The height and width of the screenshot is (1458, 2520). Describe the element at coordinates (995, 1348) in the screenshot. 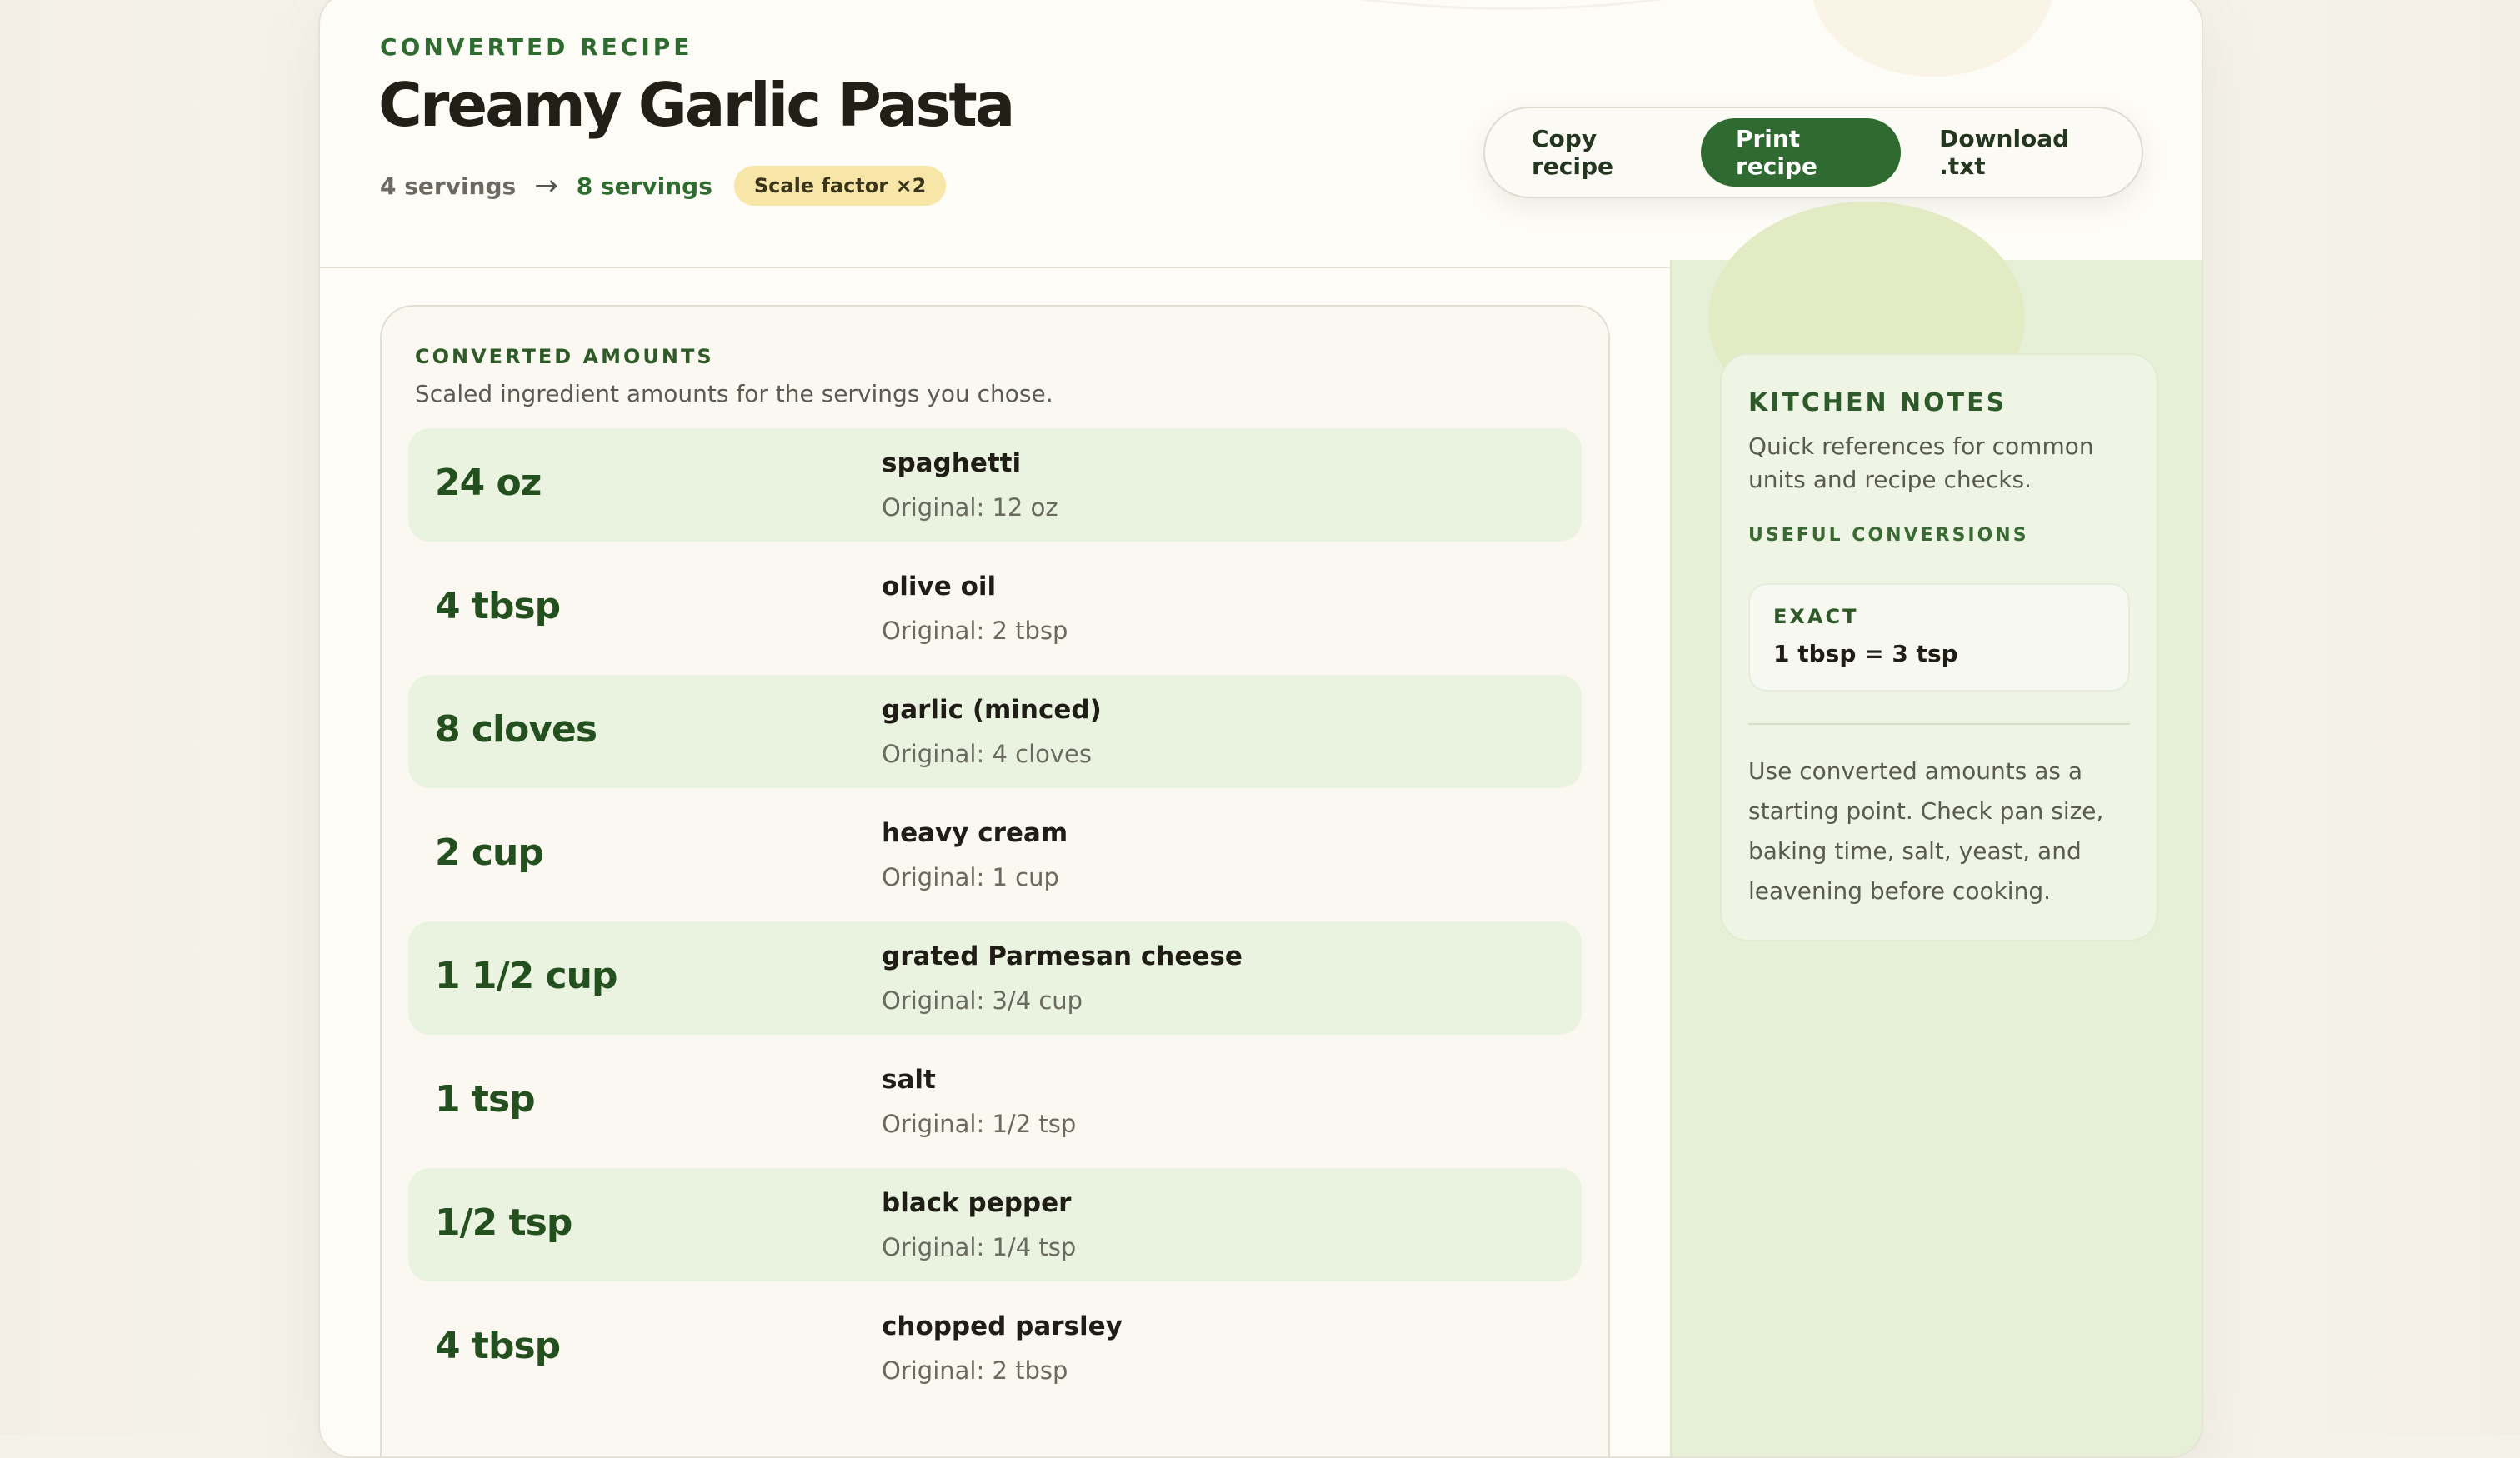

I see `ingredient-row: 4 tbsp chopped parsley Original: 2 tbsp` at that location.